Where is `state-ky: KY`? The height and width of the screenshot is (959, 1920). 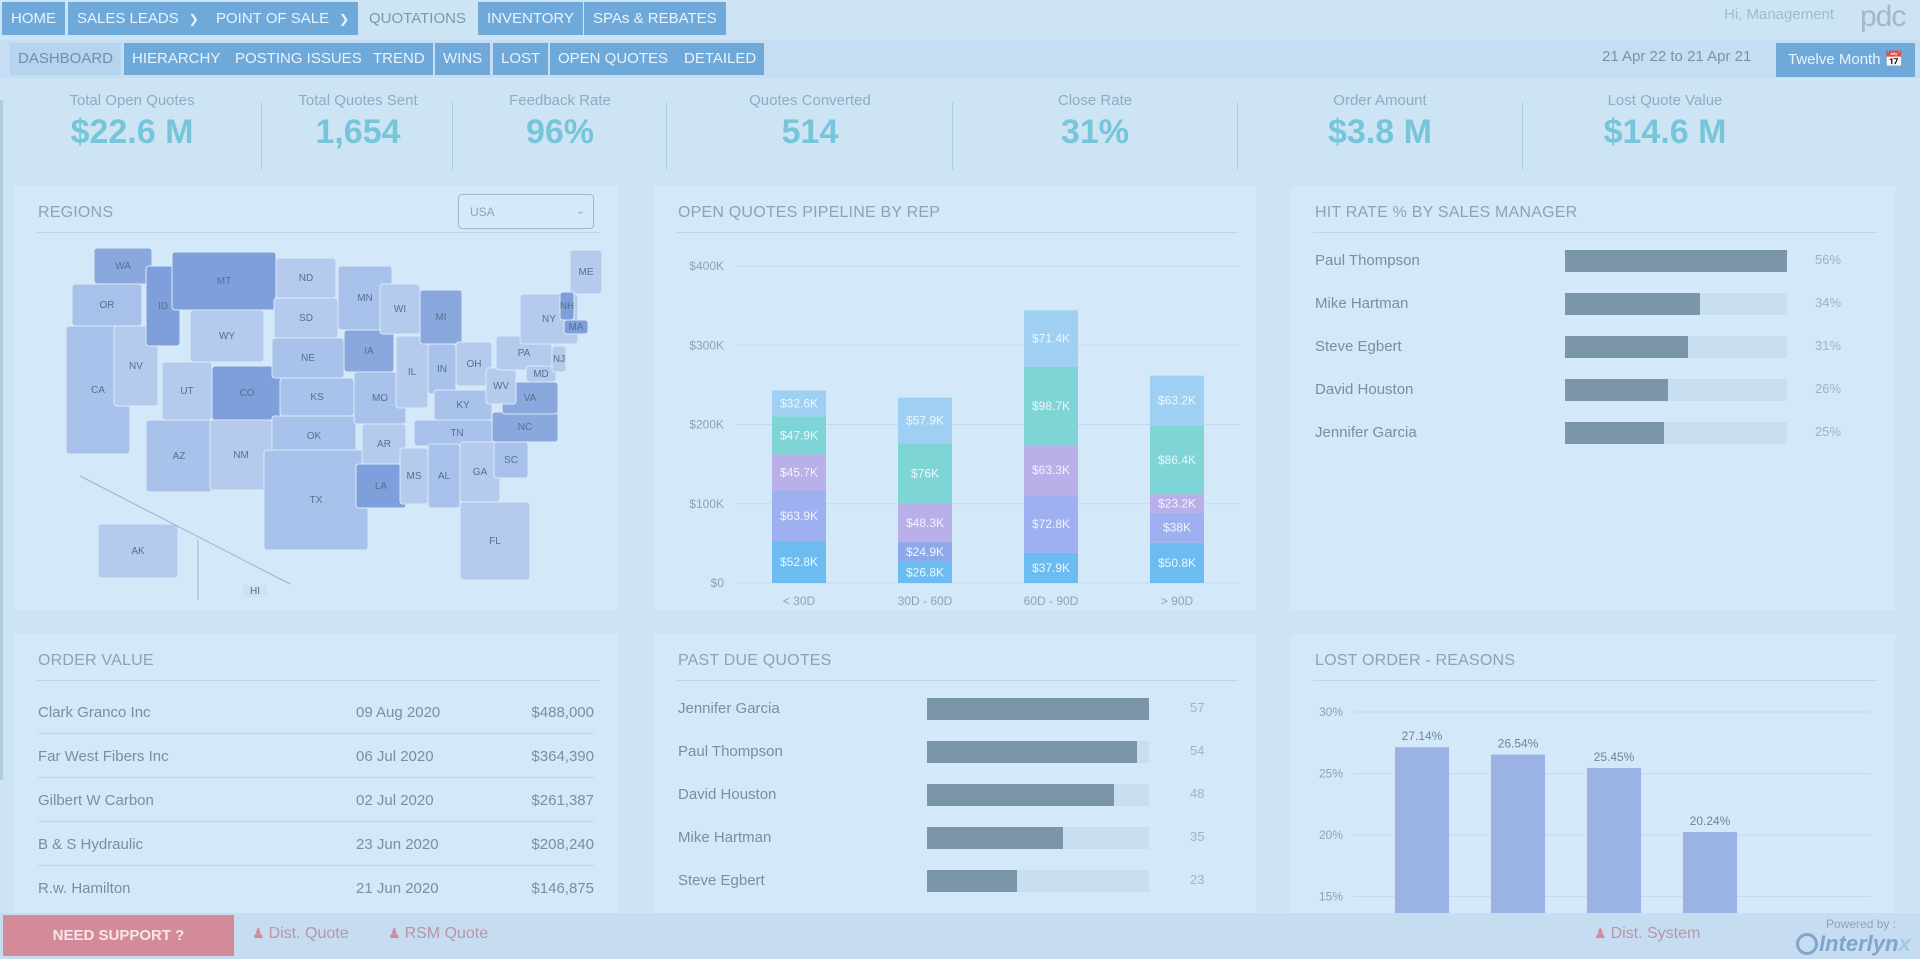
state-ky: KY is located at coordinates (463, 405).